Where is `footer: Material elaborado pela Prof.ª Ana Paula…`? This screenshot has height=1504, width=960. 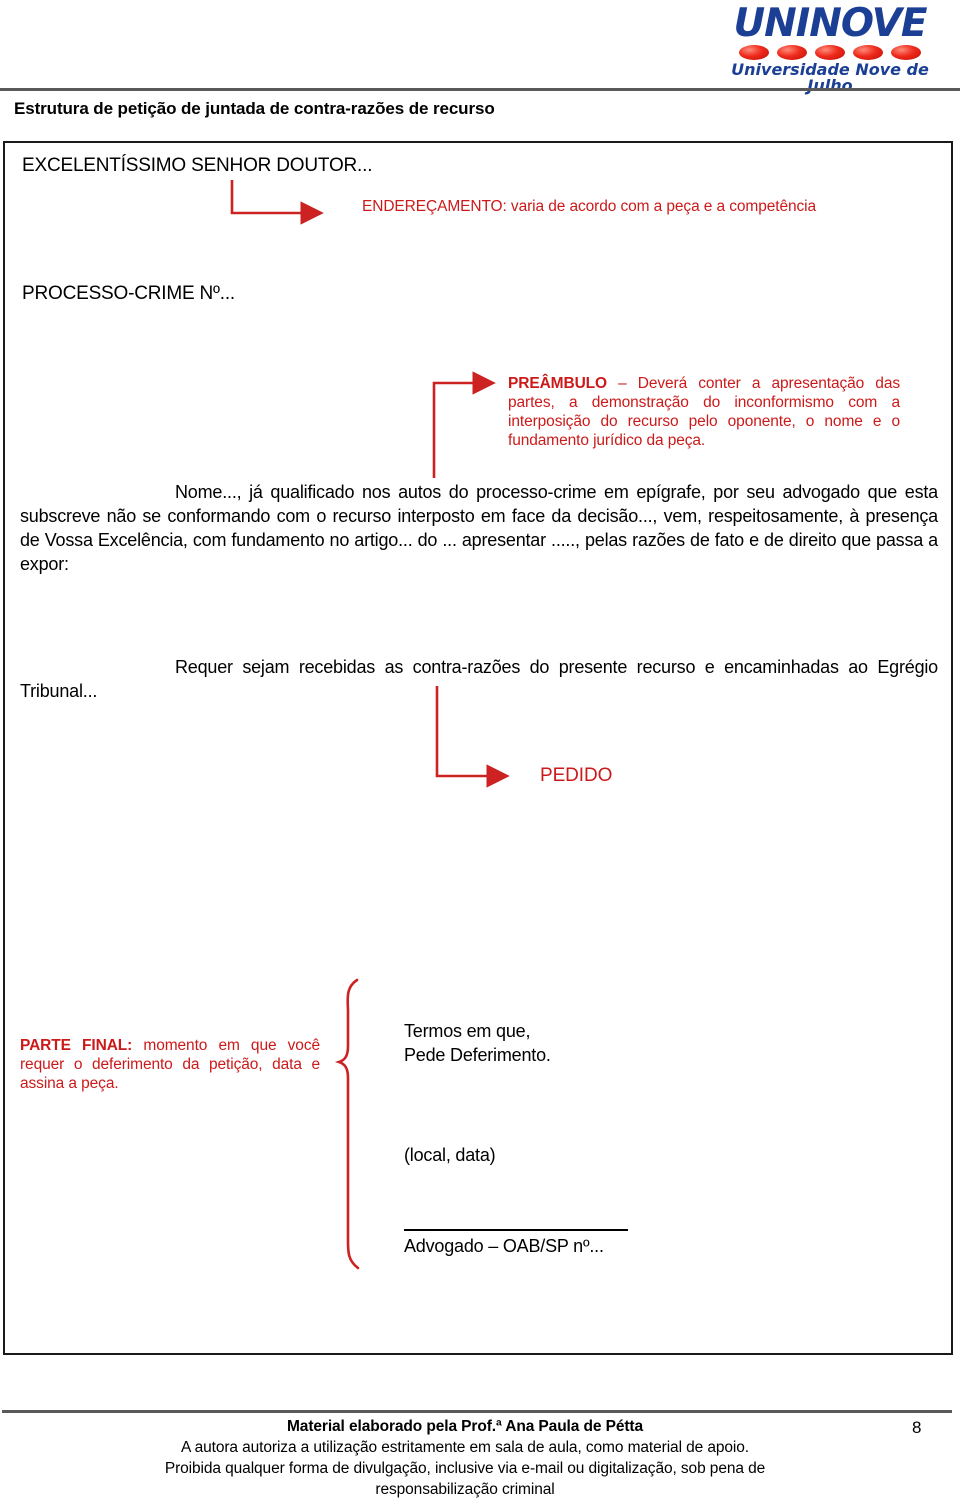
footer: Material elaborado pela Prof.ª Ana Paula… is located at coordinates (465, 1458).